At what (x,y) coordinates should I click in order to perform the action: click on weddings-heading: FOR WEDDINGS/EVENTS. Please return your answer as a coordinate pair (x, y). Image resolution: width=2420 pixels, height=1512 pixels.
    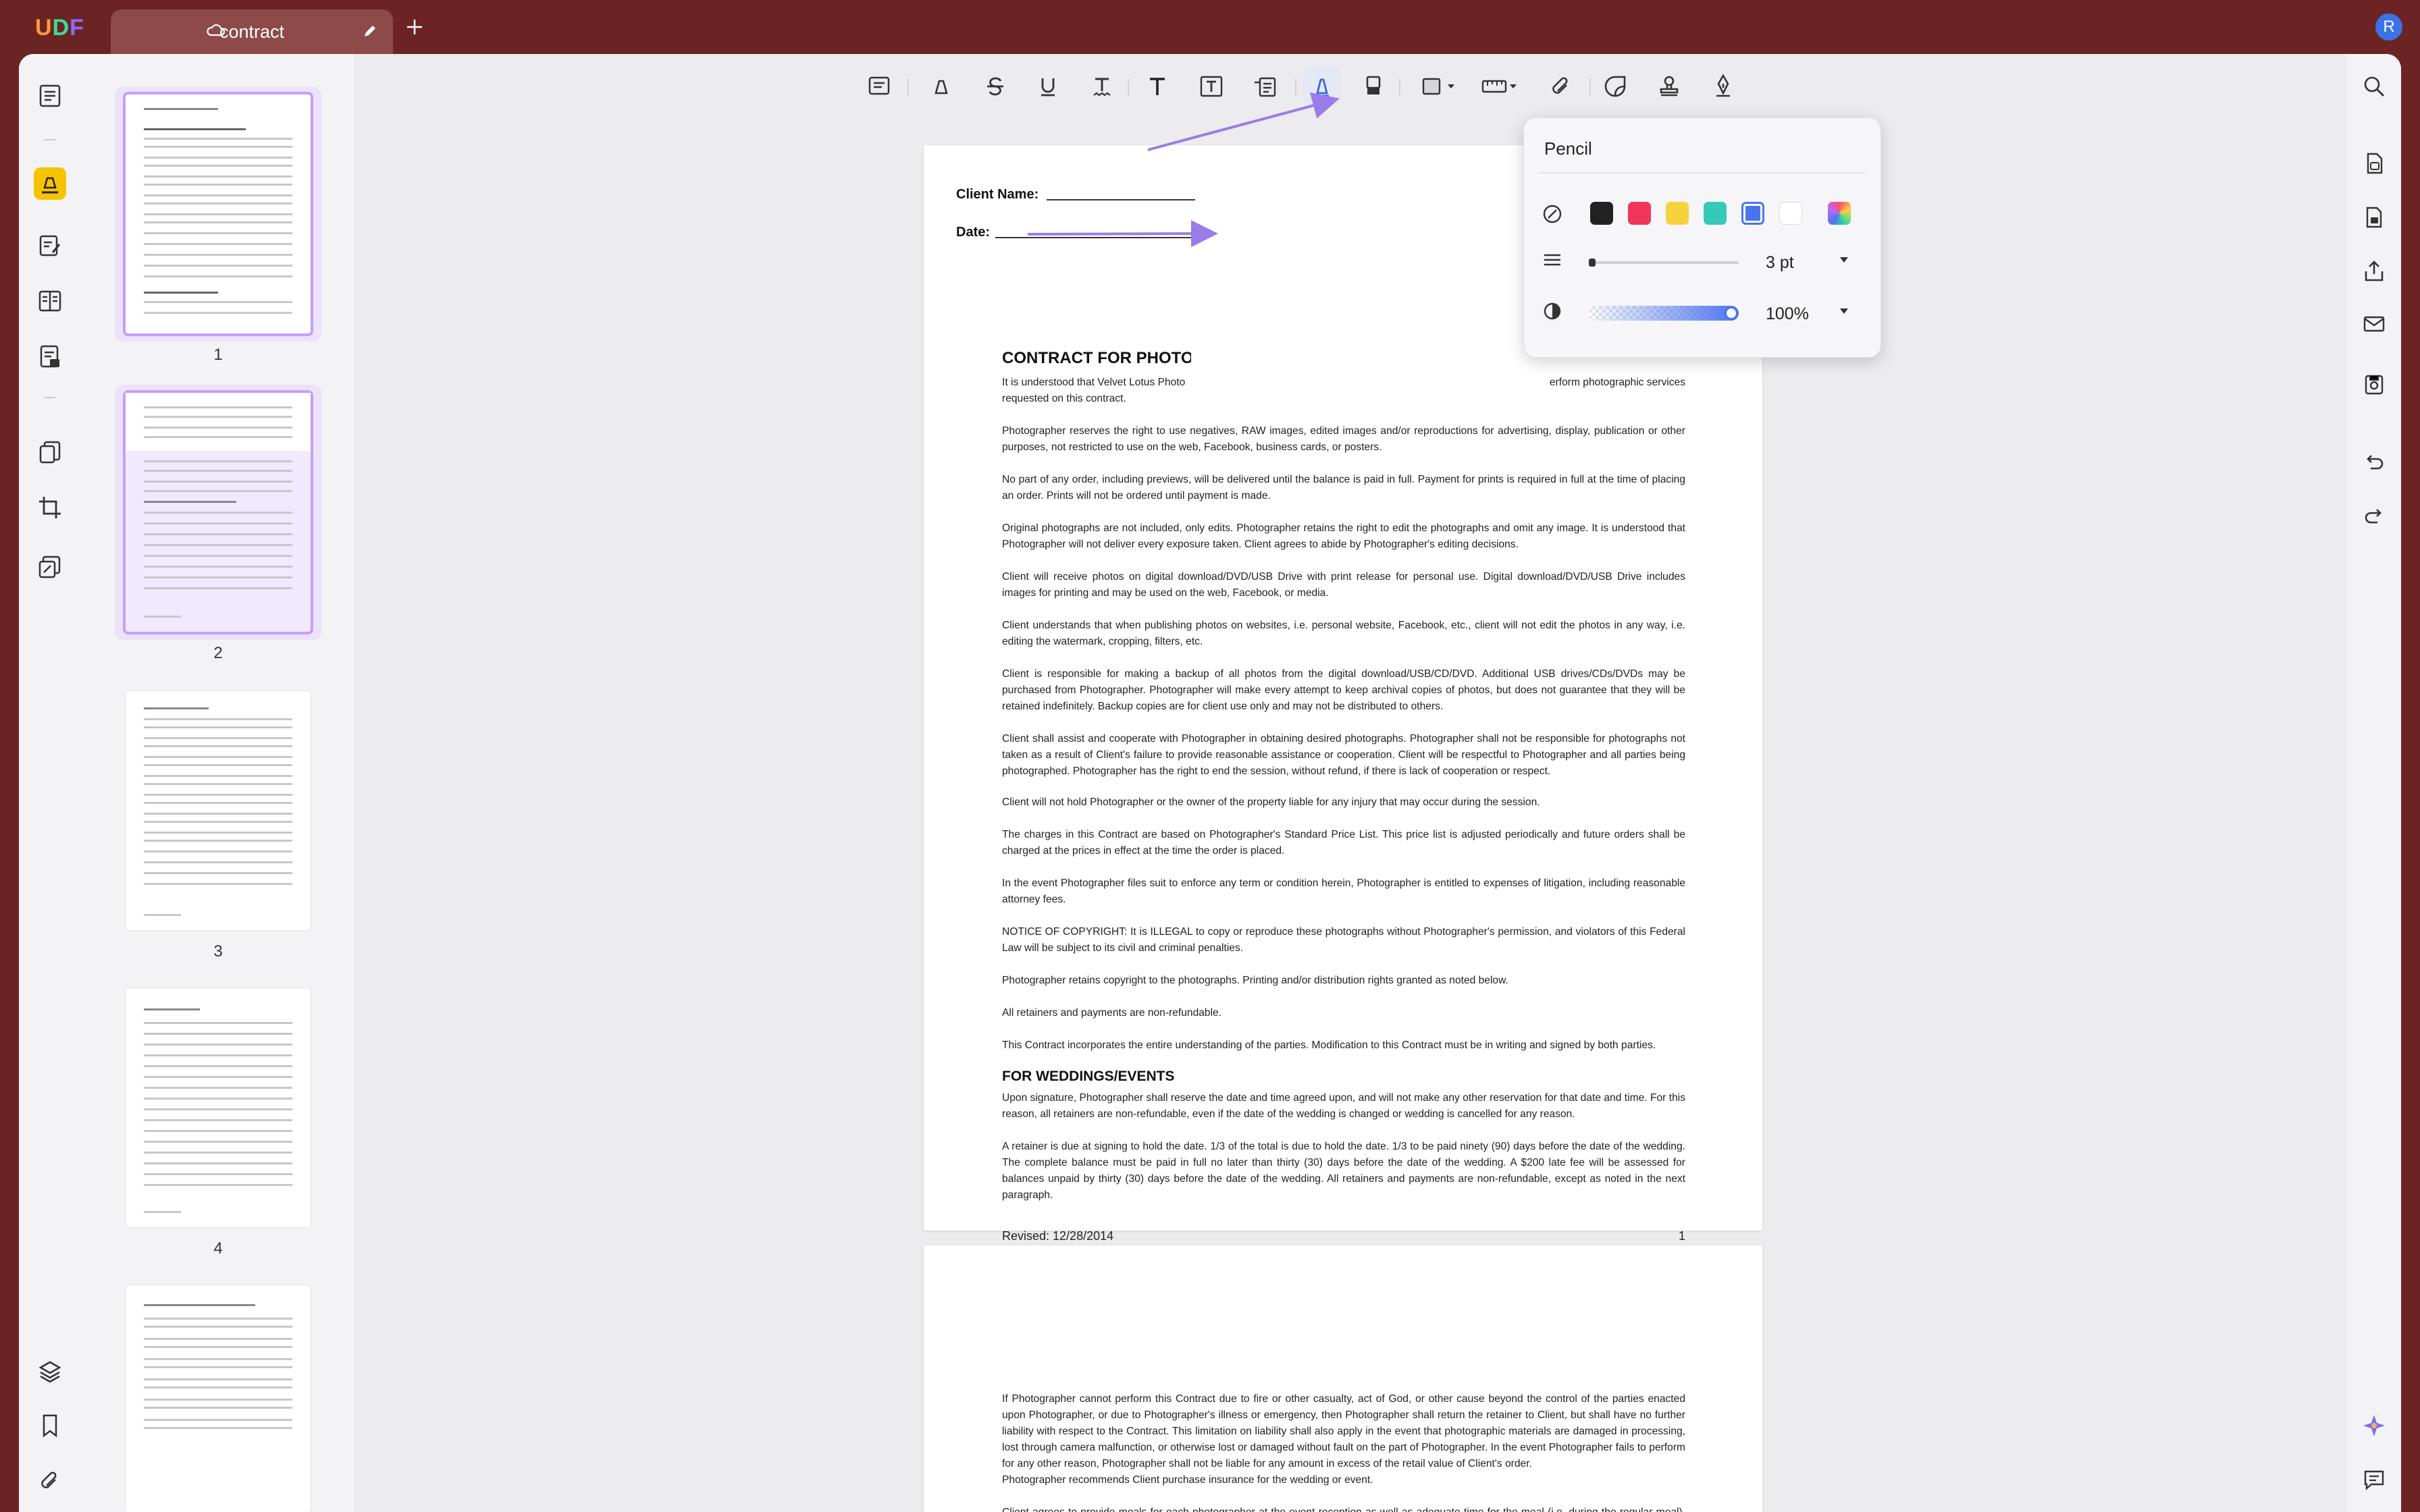
    Looking at the image, I should click on (1088, 1076).